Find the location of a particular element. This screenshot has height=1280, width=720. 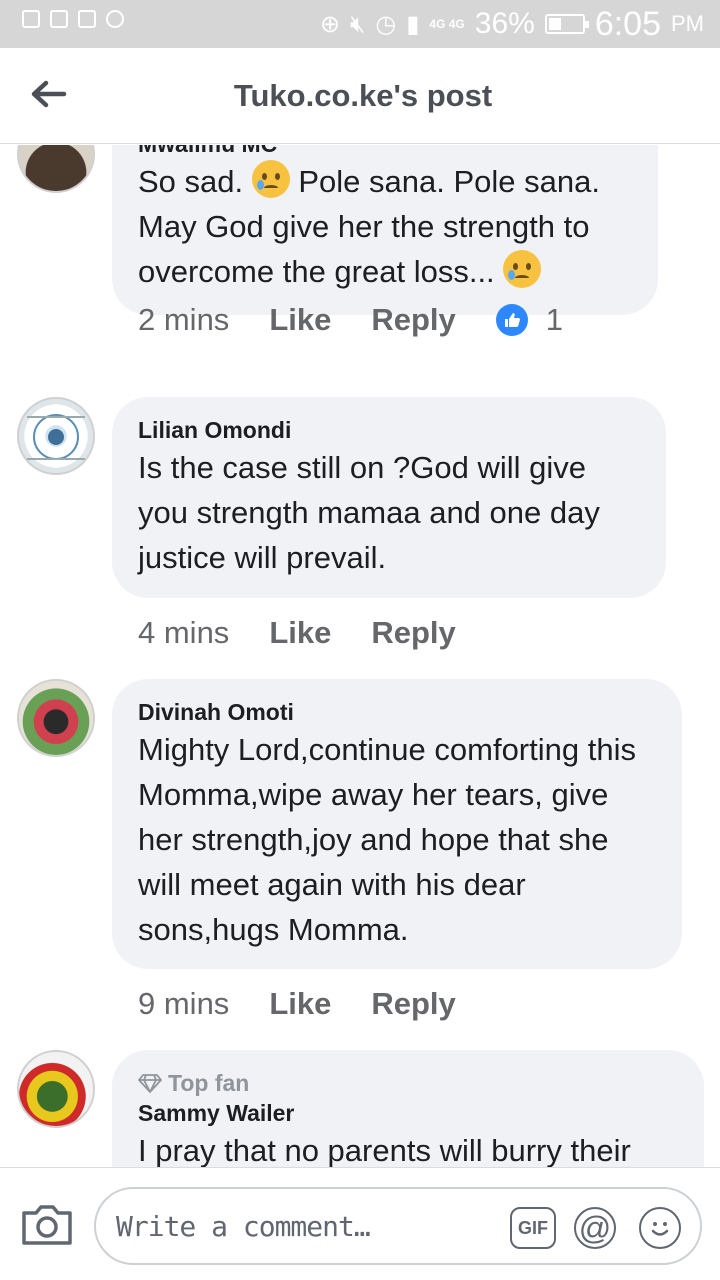

battery-percent: 36% is located at coordinates (504, 23).